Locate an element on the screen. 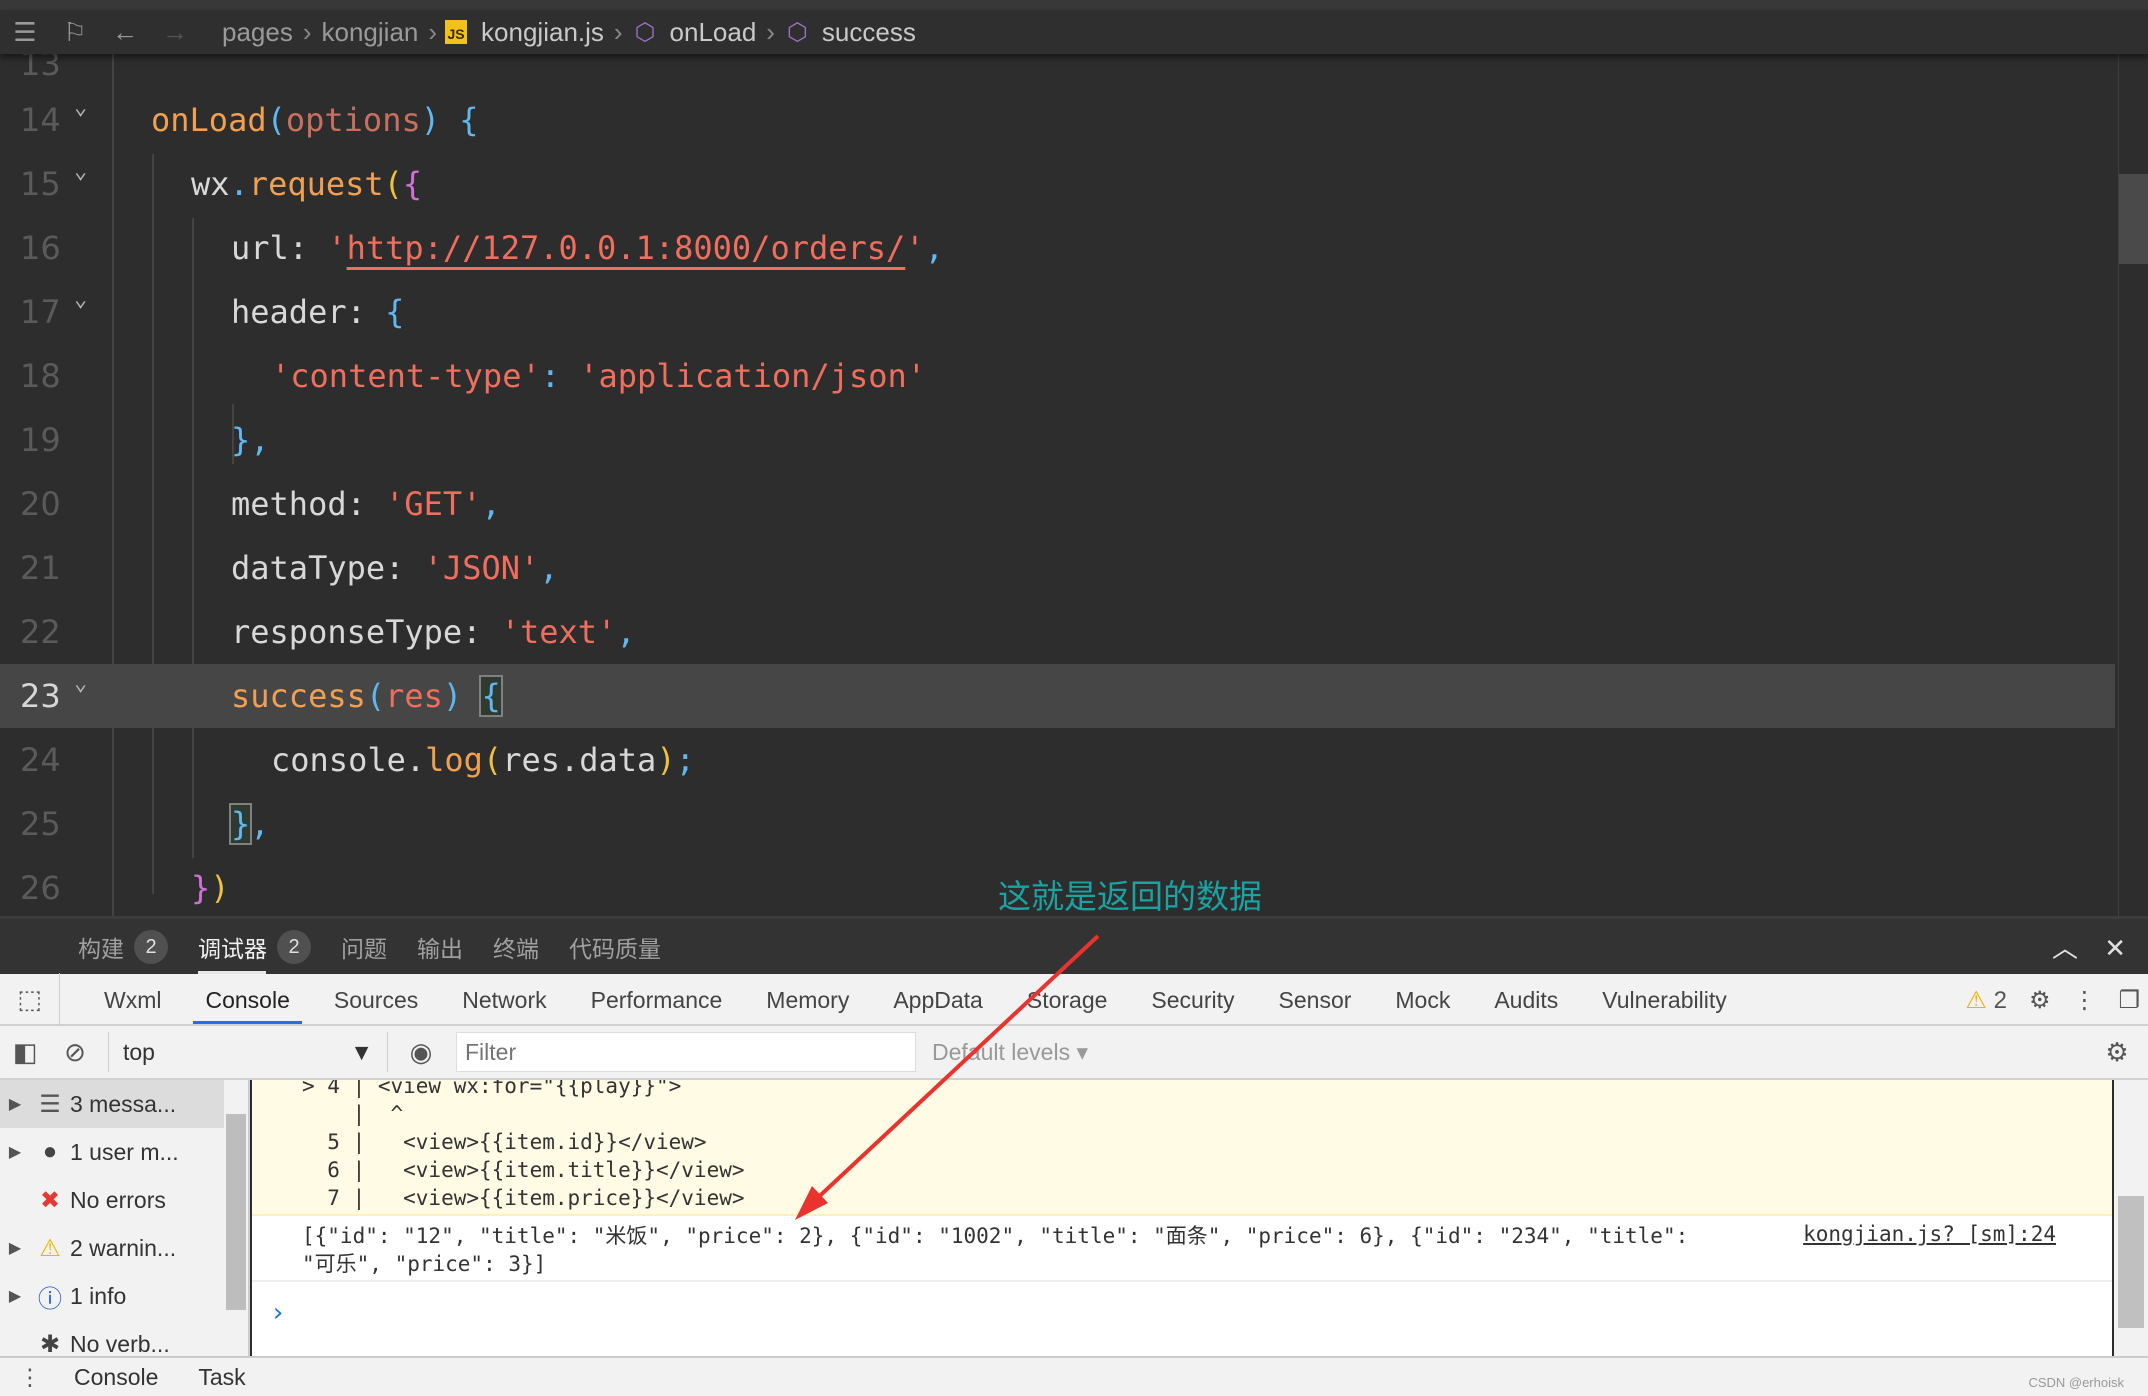 The height and width of the screenshot is (1396, 2148). tab-label: 调试器 is located at coordinates (232, 948).